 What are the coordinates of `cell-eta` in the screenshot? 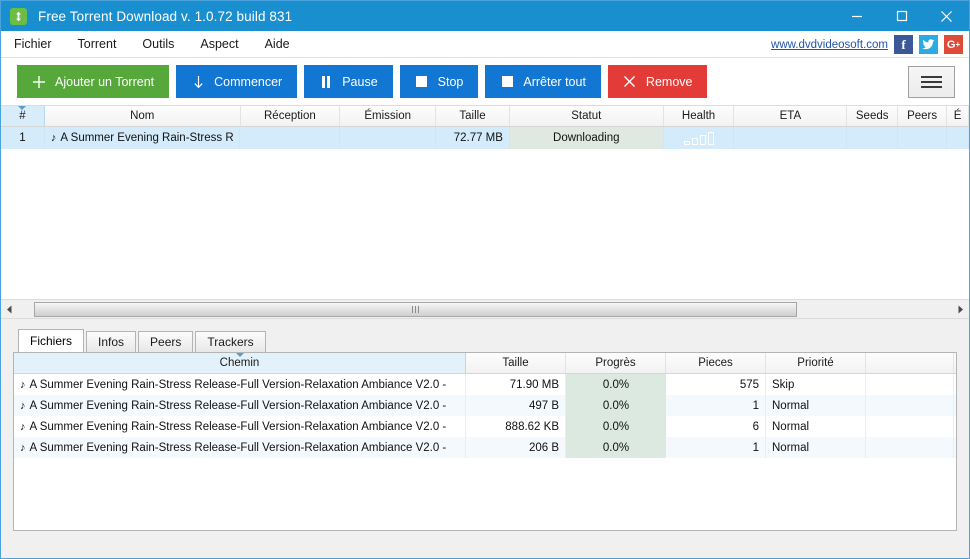 It's located at (791, 138).